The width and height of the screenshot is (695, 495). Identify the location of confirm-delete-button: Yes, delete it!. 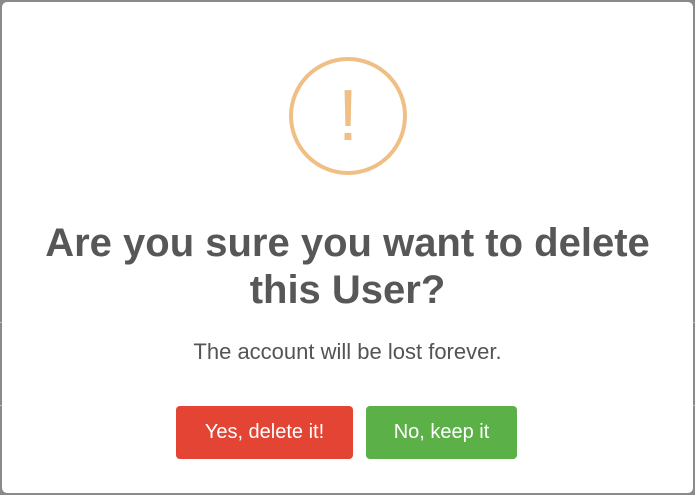
(264, 432).